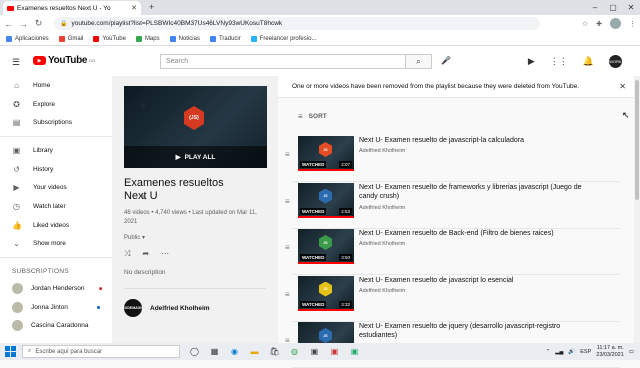 The width and height of the screenshot is (640, 368). Describe the element at coordinates (585, 24) in the screenshot. I see `star-icon: ☆` at that location.